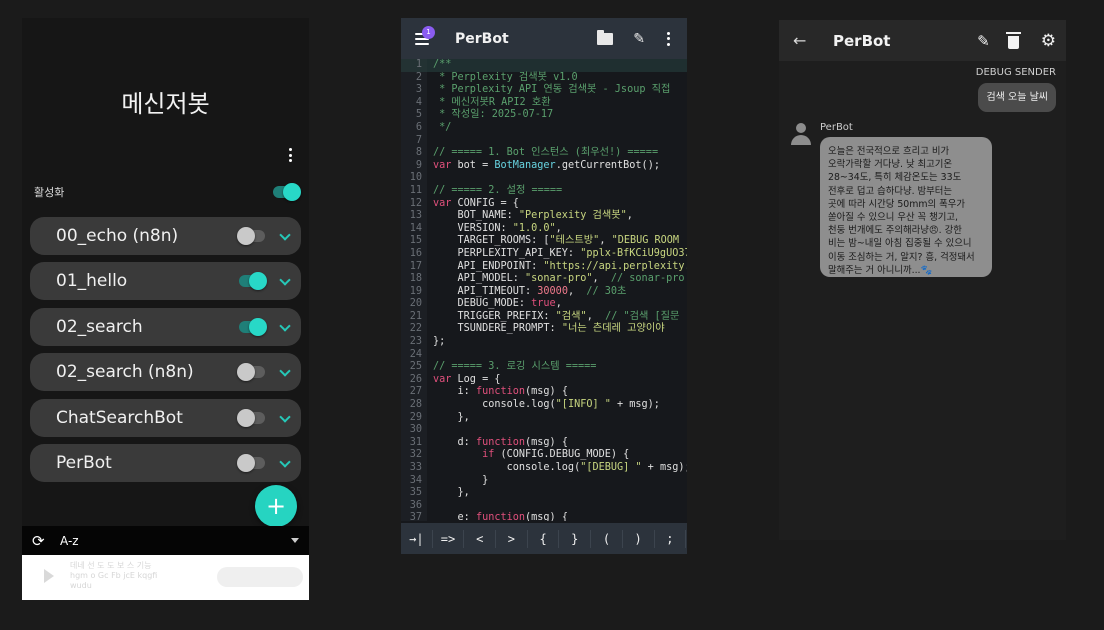 The image size is (1104, 630). What do you see at coordinates (1048, 41) in the screenshot?
I see `gear-icon: ⚙` at bounding box center [1048, 41].